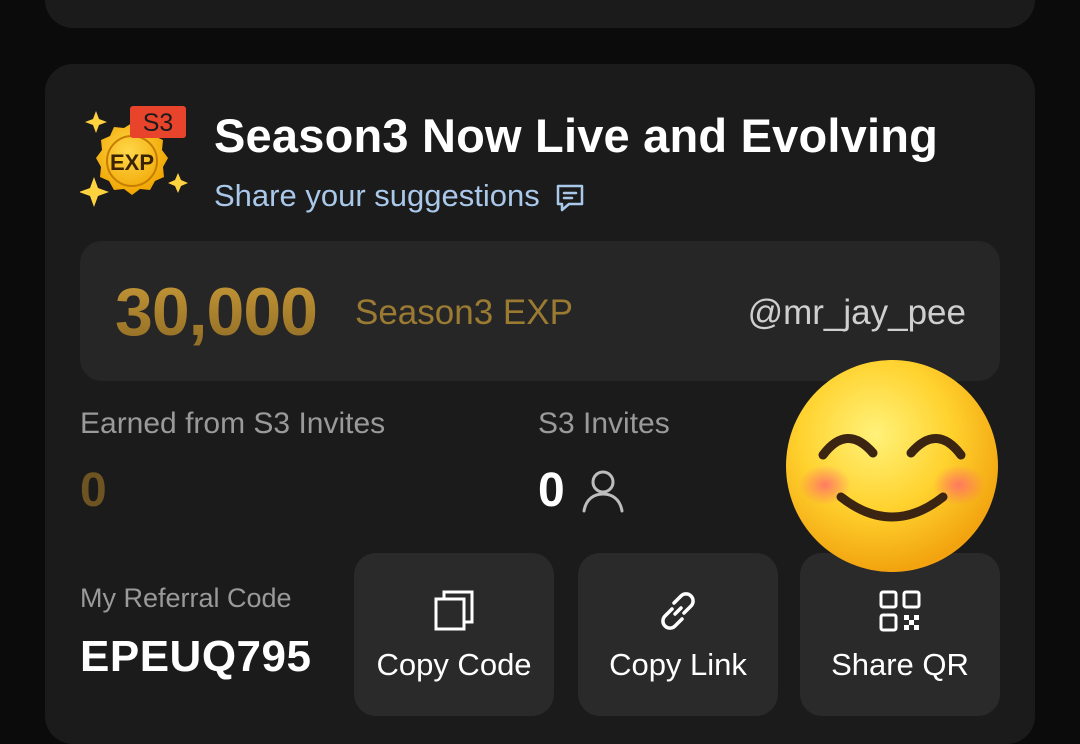  Describe the element at coordinates (551, 490) in the screenshot. I see `invites-value: 0` at that location.